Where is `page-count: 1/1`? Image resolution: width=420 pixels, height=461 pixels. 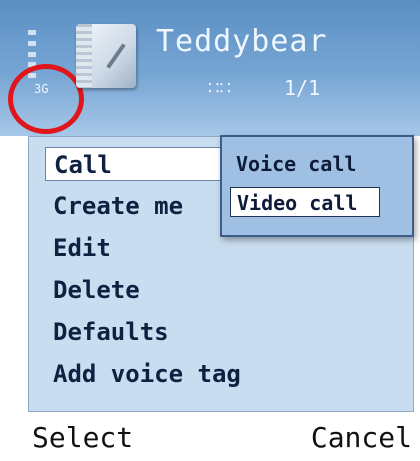
page-count: 1/1 is located at coordinates (302, 88).